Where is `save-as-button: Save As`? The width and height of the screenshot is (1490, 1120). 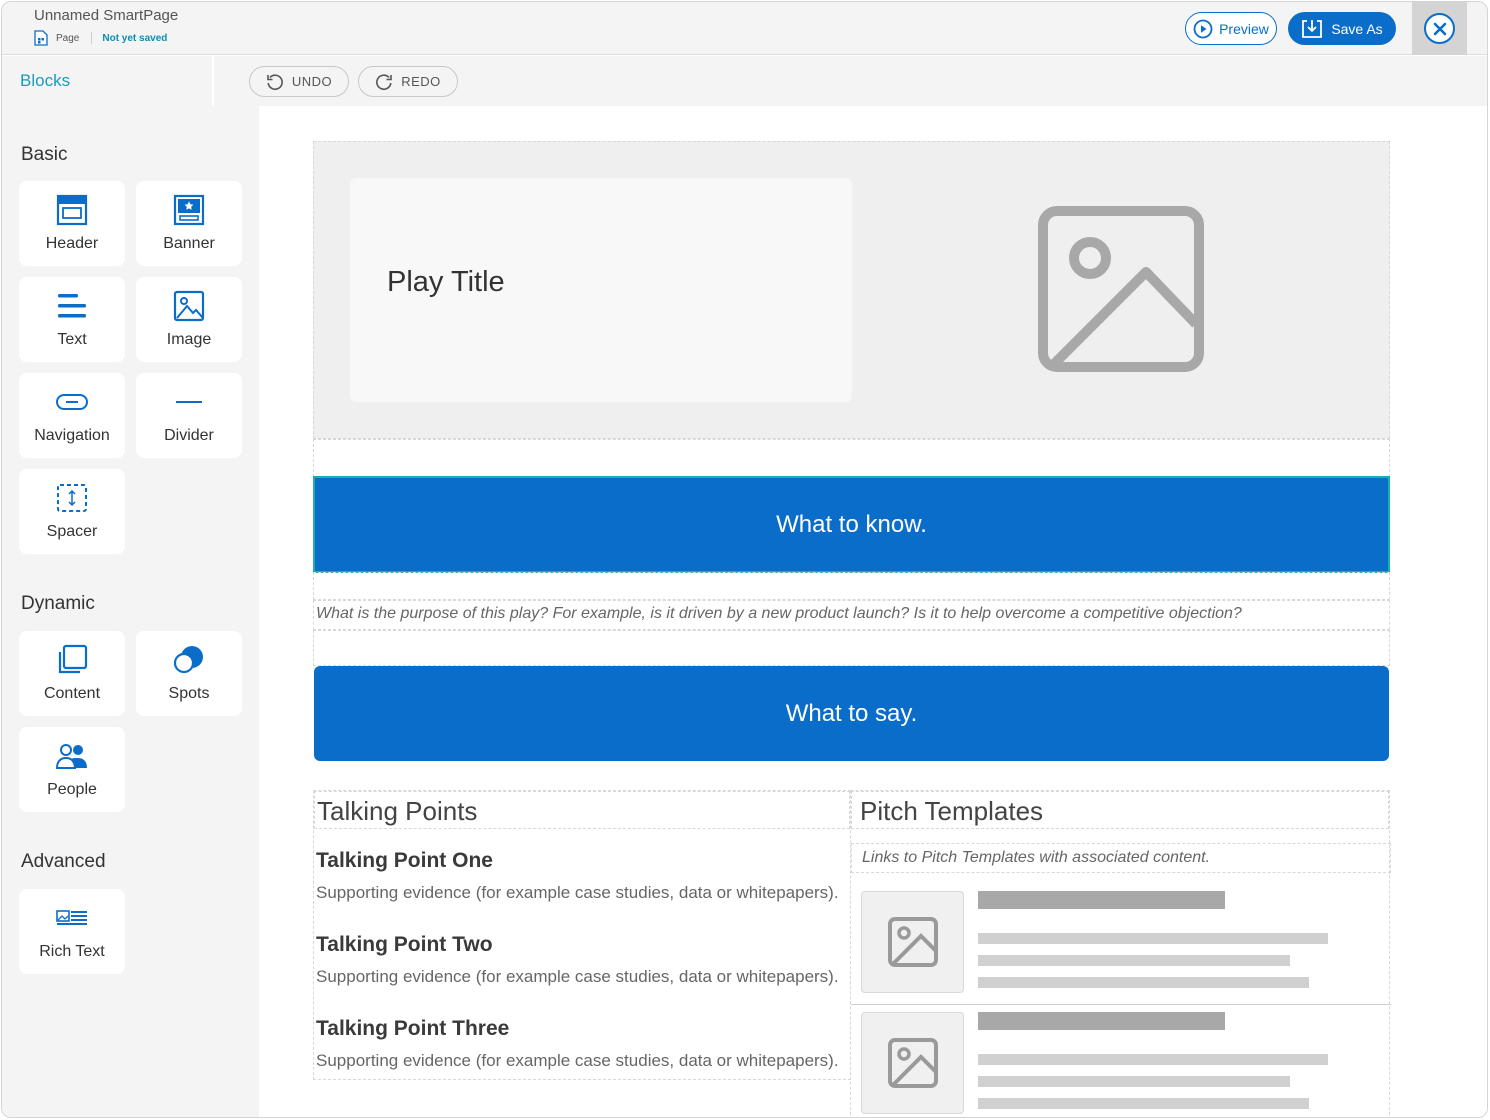
save-as-button: Save As is located at coordinates (1342, 28).